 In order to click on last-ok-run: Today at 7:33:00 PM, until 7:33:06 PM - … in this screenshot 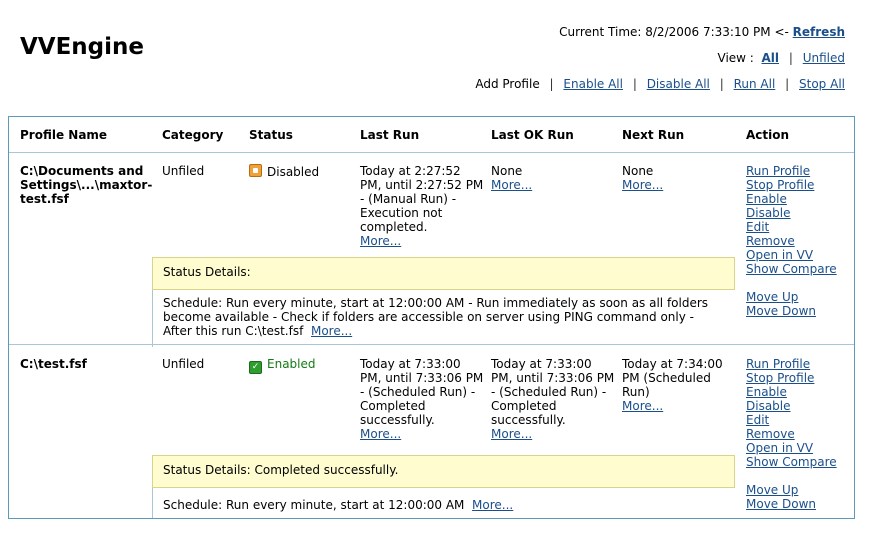, I will do `click(553, 399)`.